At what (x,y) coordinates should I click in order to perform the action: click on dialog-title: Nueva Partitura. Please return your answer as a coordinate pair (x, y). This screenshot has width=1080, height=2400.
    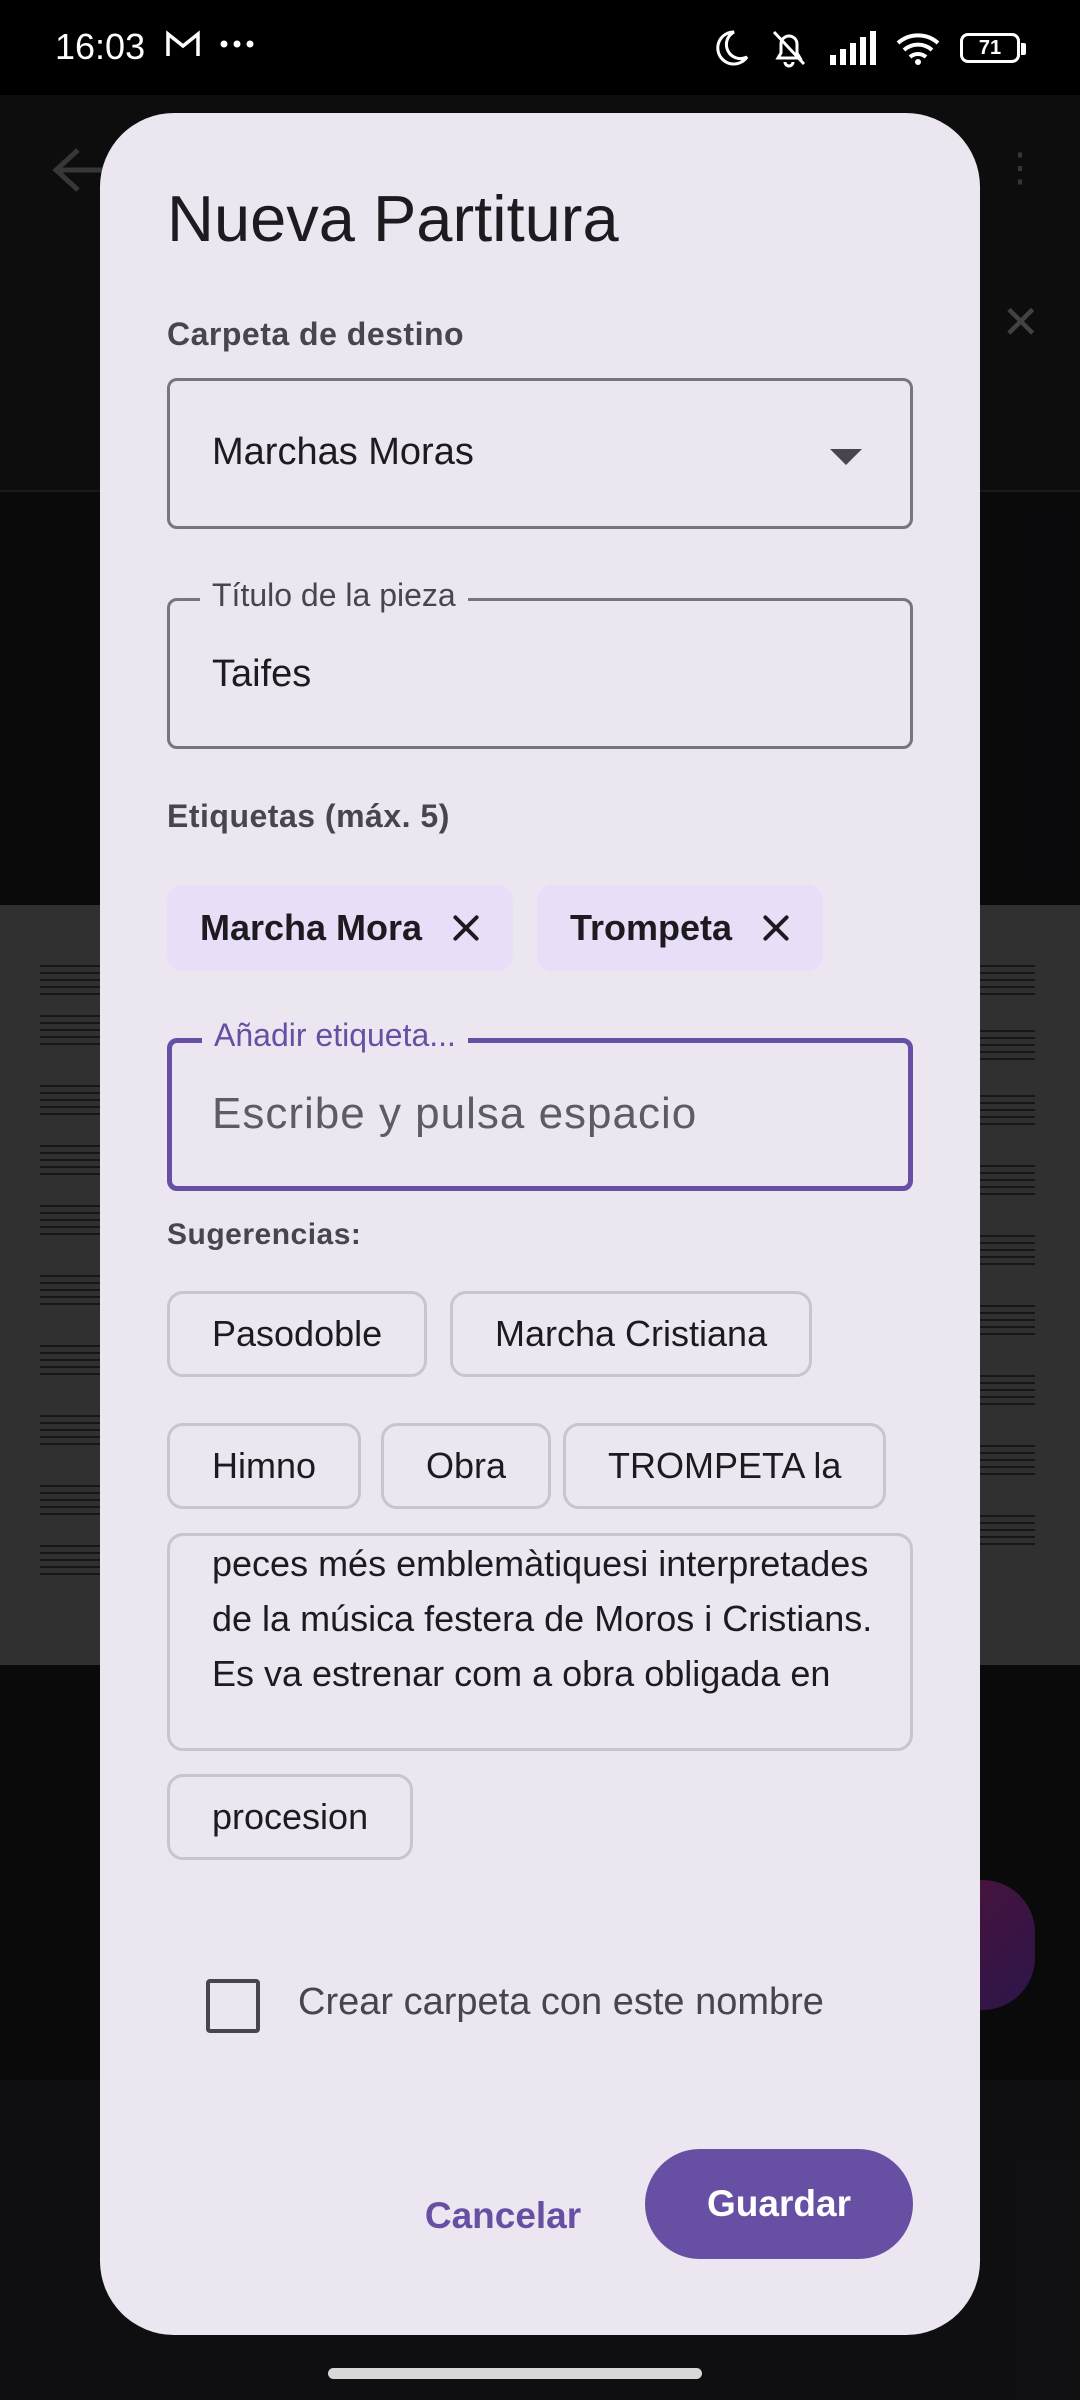
    Looking at the image, I should click on (393, 218).